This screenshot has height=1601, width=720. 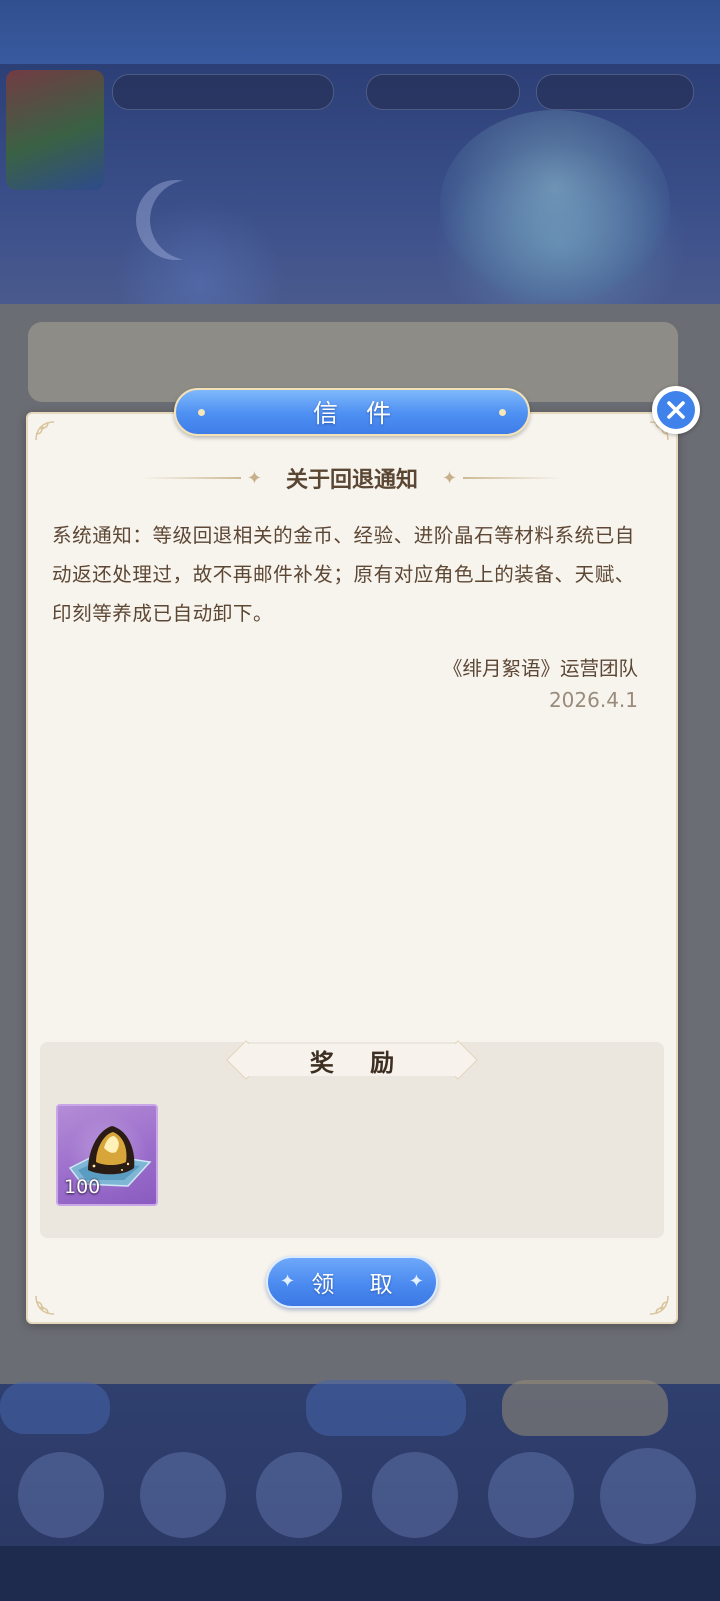 I want to click on player-level-bar, so click(x=223, y=92).